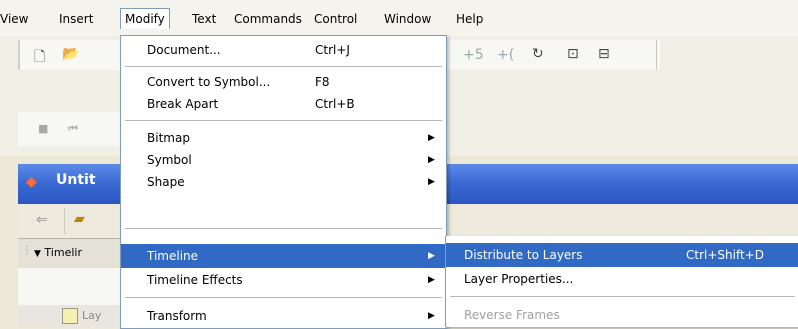  Describe the element at coordinates (63, 252) in the screenshot. I see `timeline-label: Timelir` at that location.